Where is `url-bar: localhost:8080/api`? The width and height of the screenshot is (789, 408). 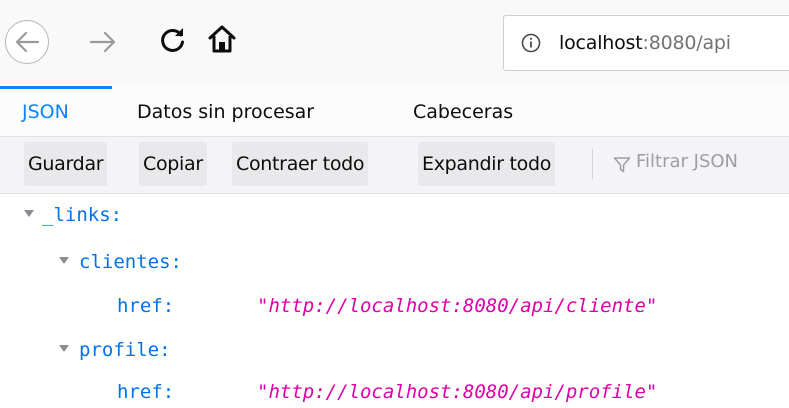
url-bar: localhost:8080/api is located at coordinates (646, 43).